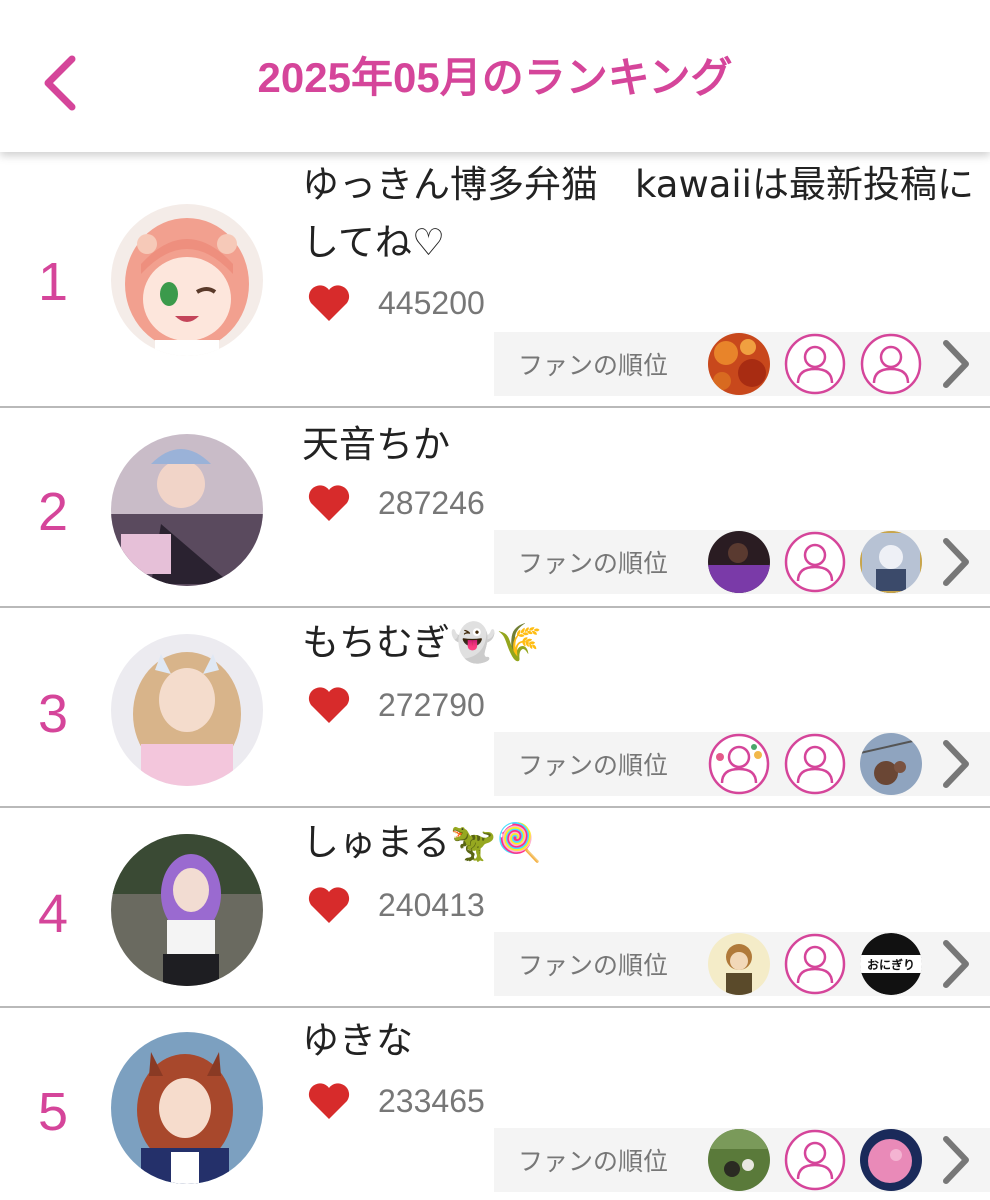 Image resolution: width=990 pixels, height=1200 pixels. Describe the element at coordinates (645, 643) in the screenshot. I see `creator-name: もちむぎ👻🌾` at that location.